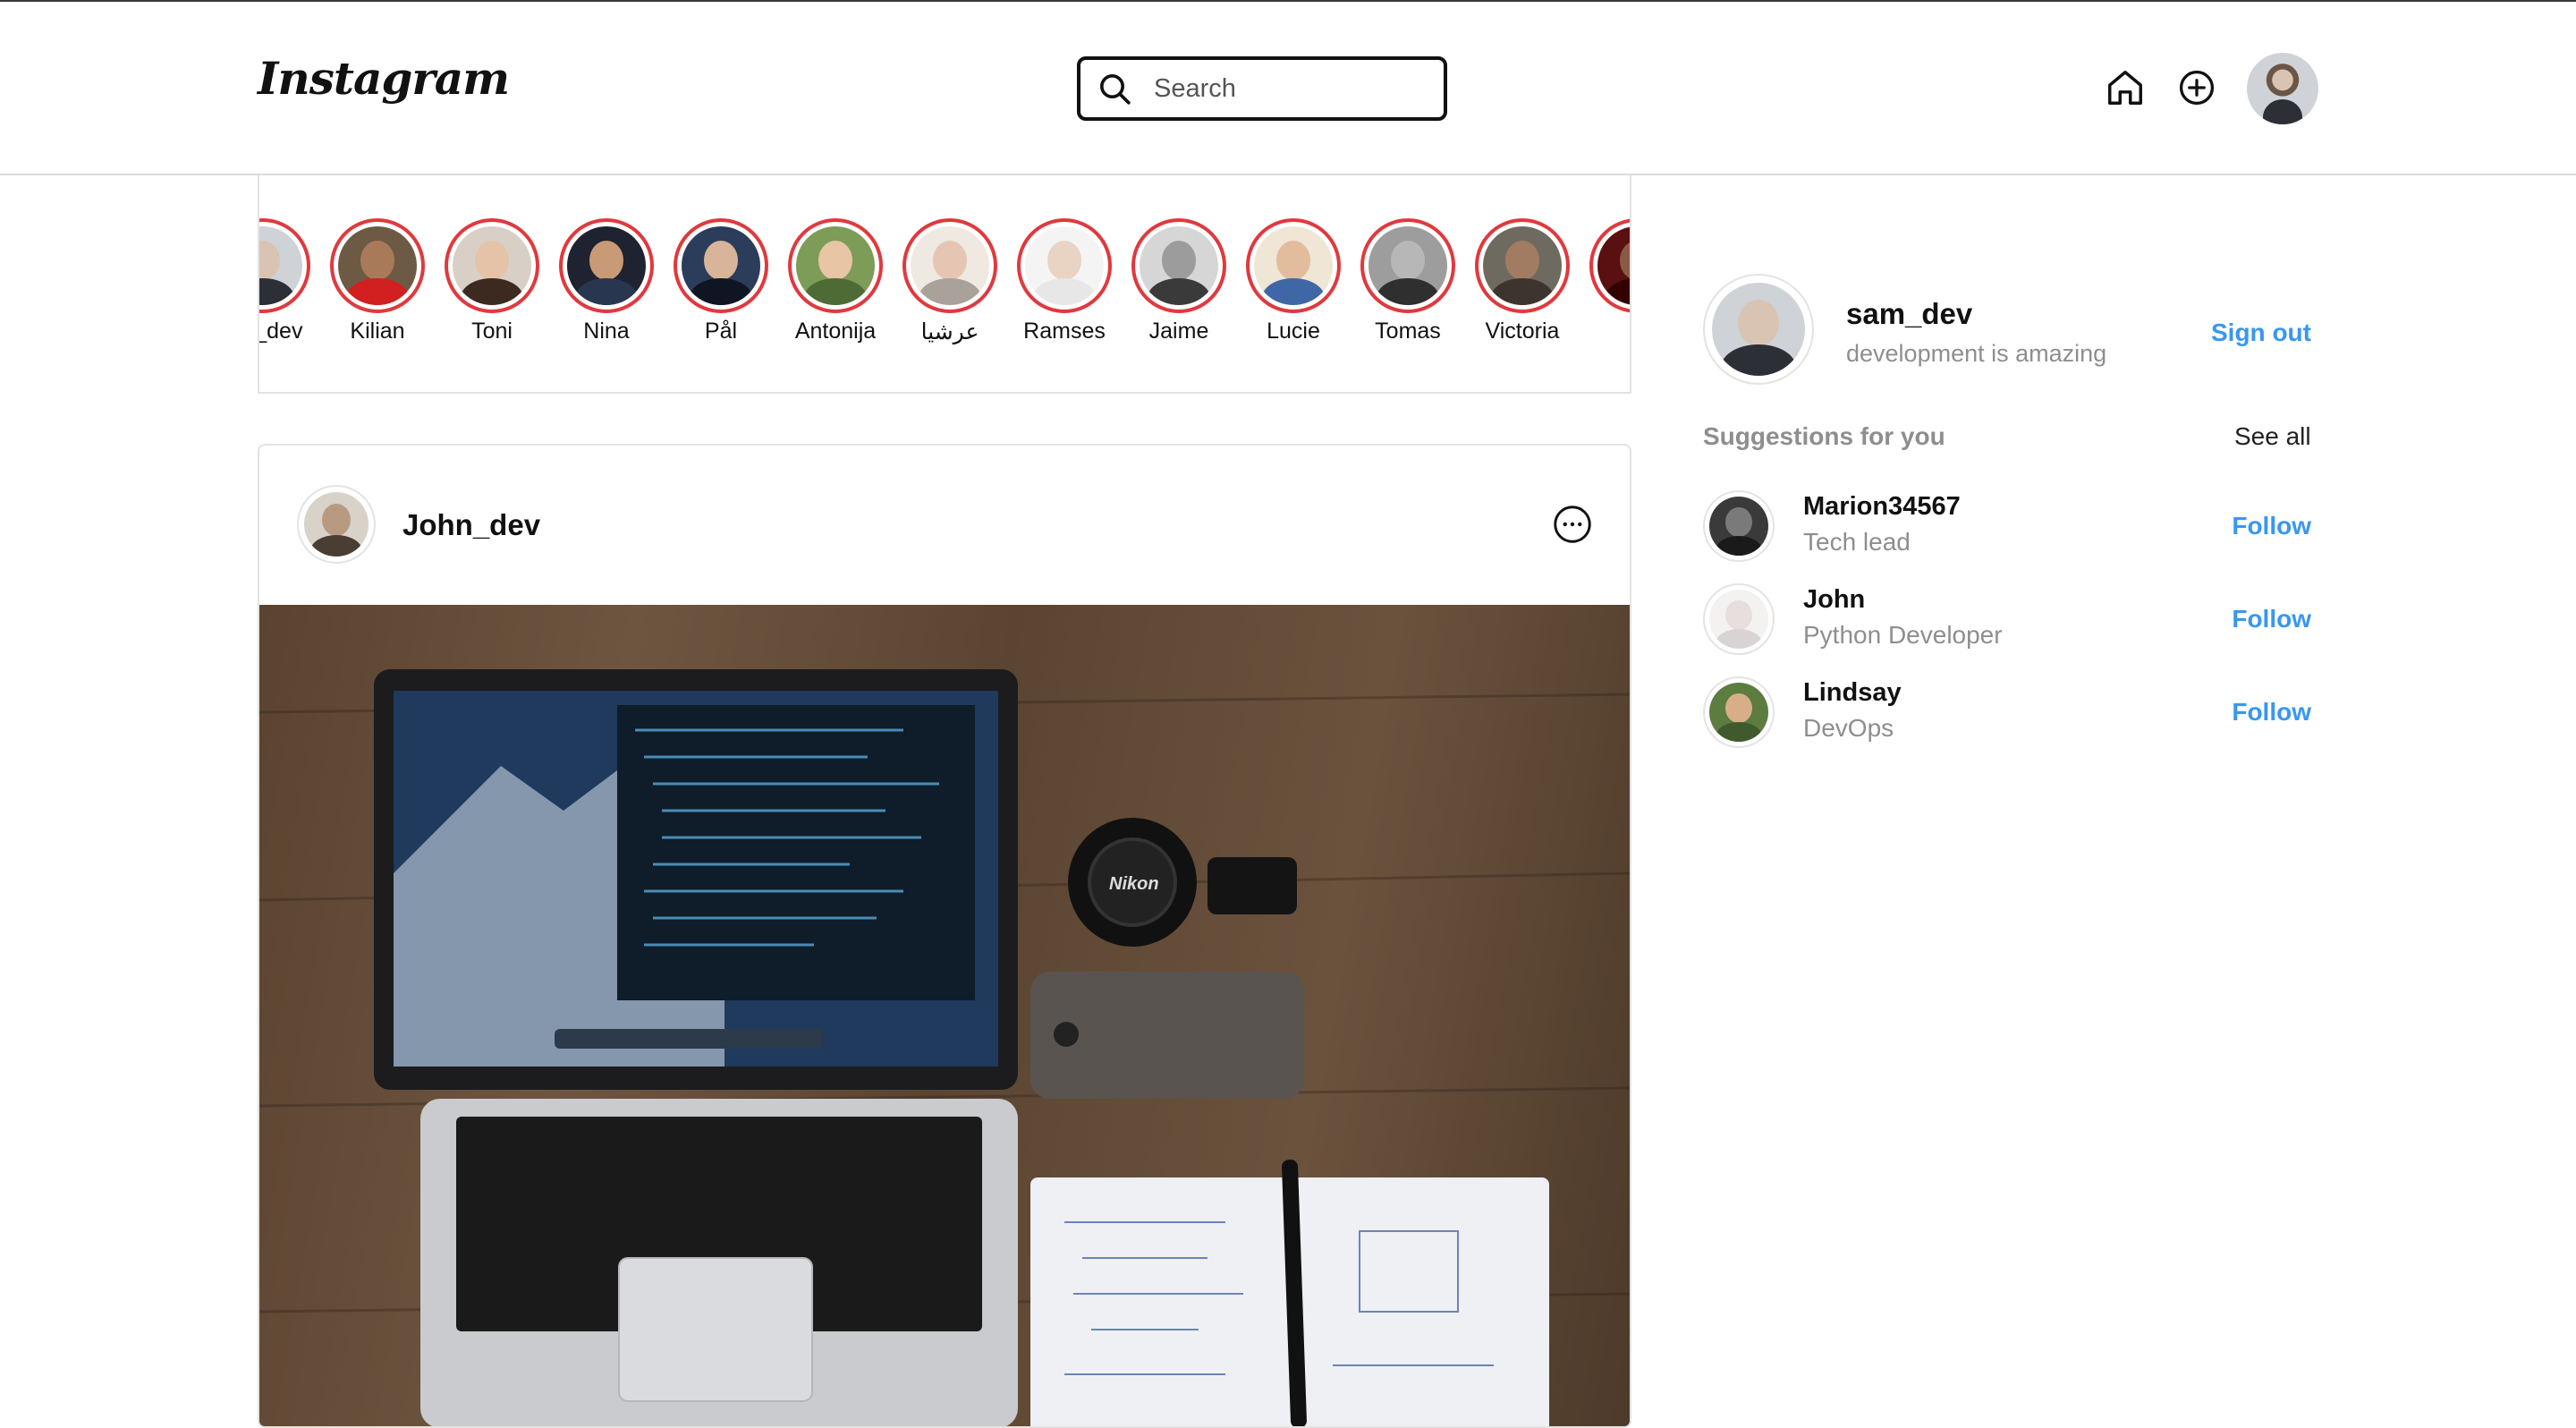 The height and width of the screenshot is (1428, 2576). What do you see at coordinates (1909, 314) in the screenshot?
I see `current-user-username: sam_dev` at bounding box center [1909, 314].